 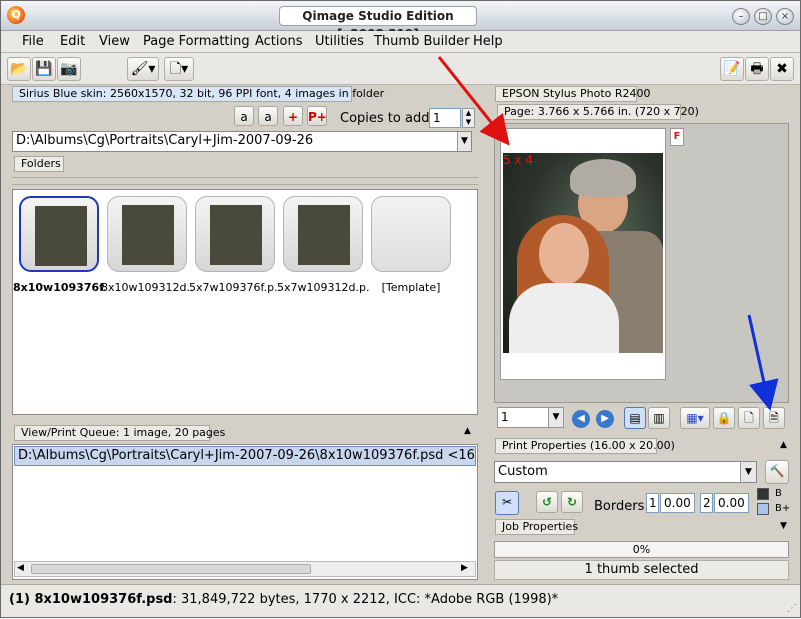 What do you see at coordinates (91, 599) in the screenshot?
I see `status-file-name: (1) 8x10w109376f.psd` at bounding box center [91, 599].